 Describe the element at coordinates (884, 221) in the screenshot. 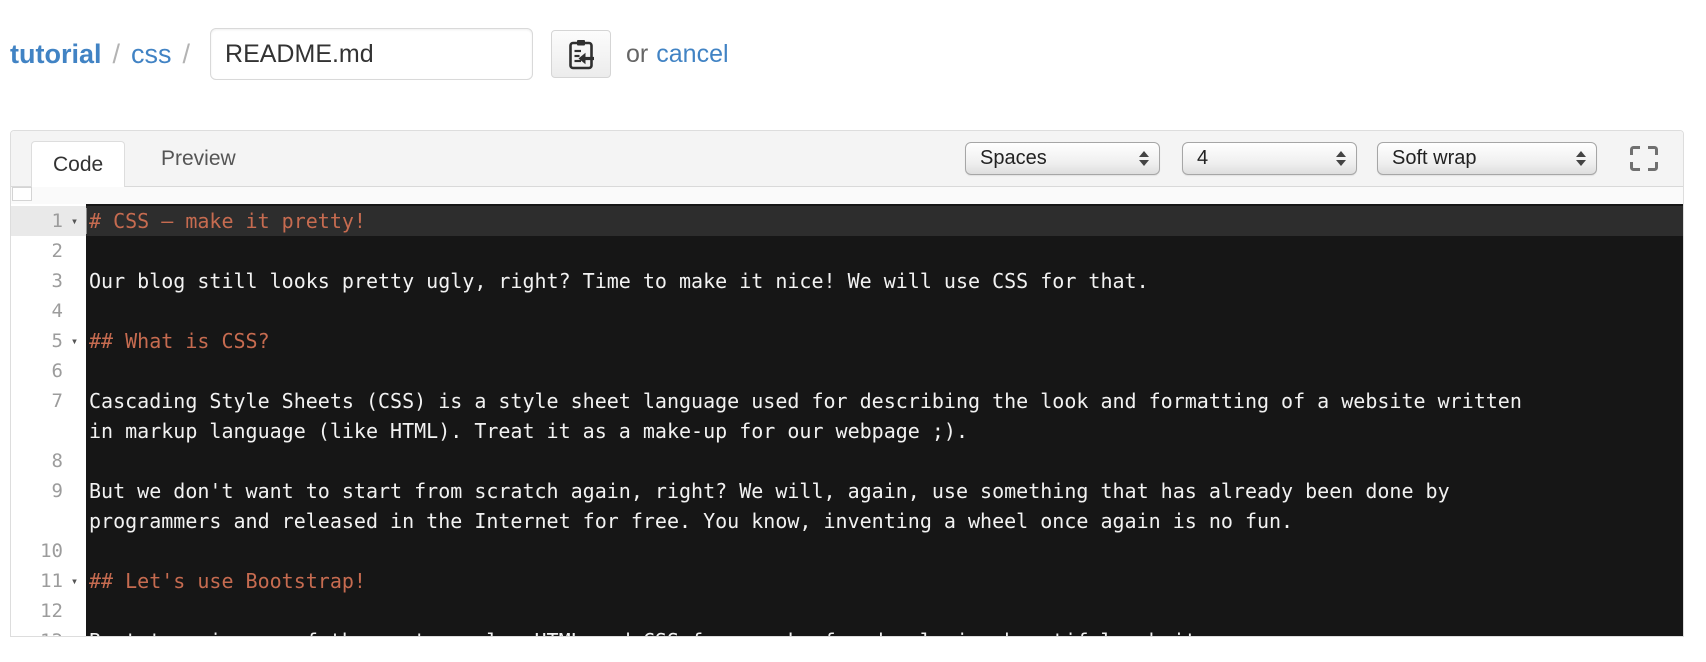

I see `code-line: # CSS – make it pretty!` at that location.